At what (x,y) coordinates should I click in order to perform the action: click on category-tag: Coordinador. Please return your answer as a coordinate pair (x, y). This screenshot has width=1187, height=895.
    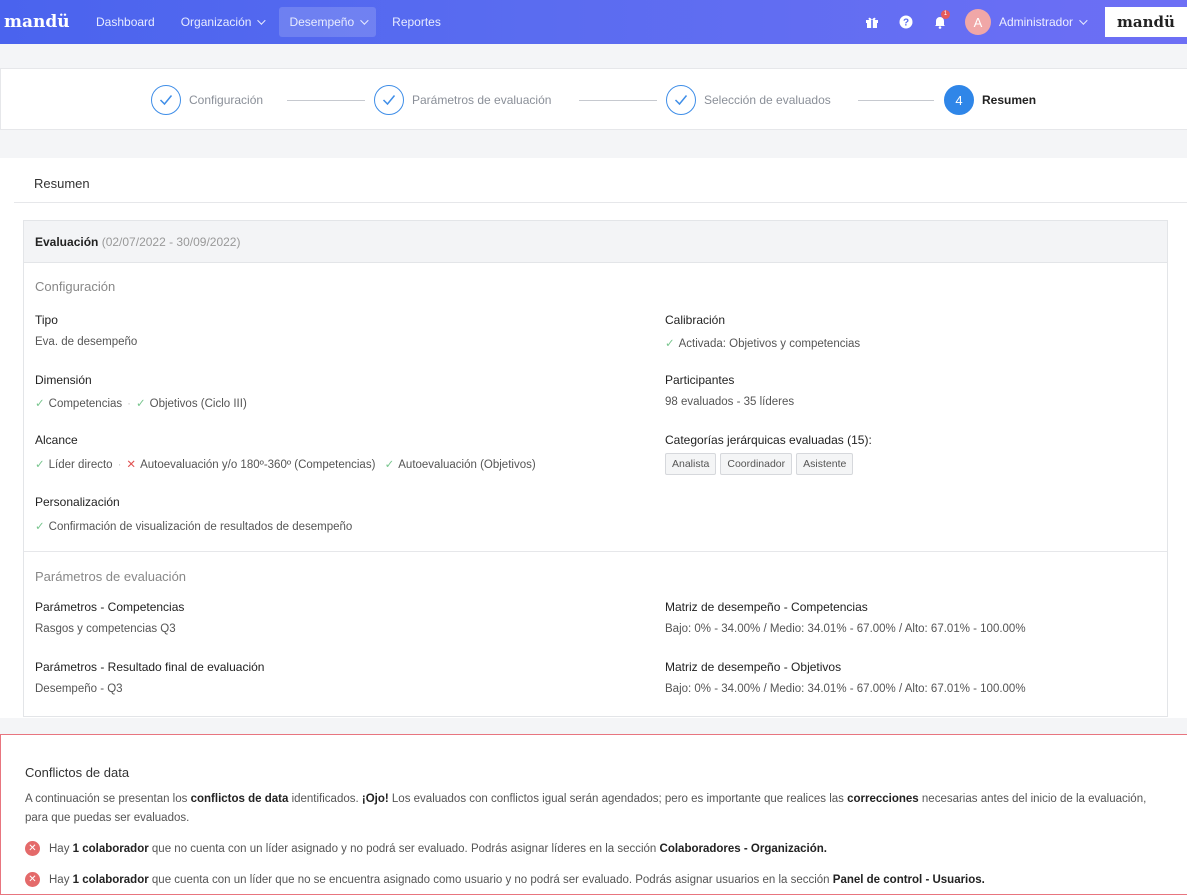
    Looking at the image, I should click on (756, 464).